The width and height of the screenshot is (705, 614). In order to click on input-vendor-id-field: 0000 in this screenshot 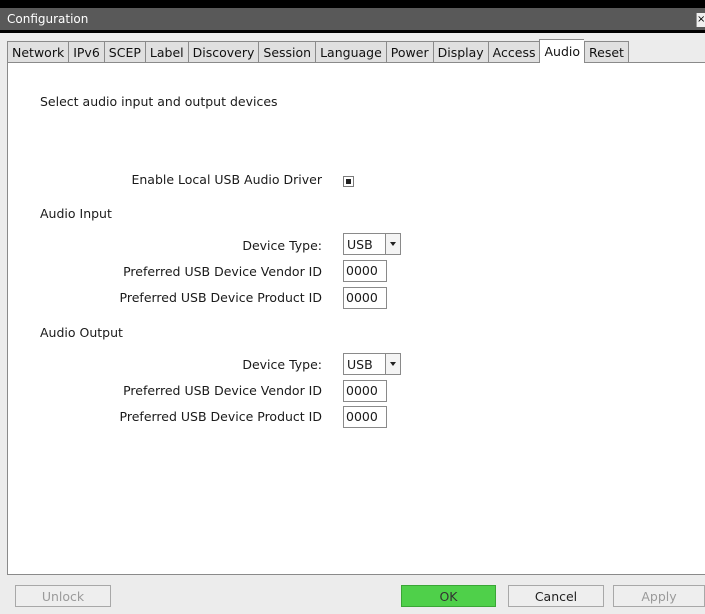, I will do `click(365, 271)`.